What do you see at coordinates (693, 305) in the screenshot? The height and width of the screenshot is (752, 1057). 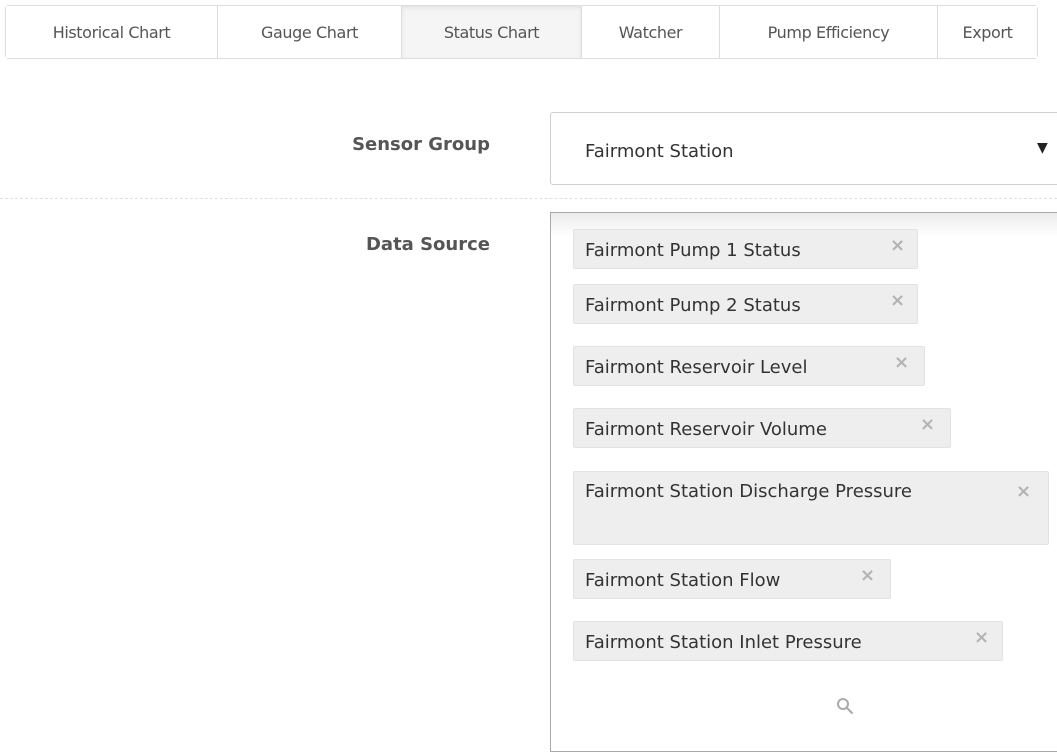 I see `chip-label: Fairmont Pump 2 Status` at bounding box center [693, 305].